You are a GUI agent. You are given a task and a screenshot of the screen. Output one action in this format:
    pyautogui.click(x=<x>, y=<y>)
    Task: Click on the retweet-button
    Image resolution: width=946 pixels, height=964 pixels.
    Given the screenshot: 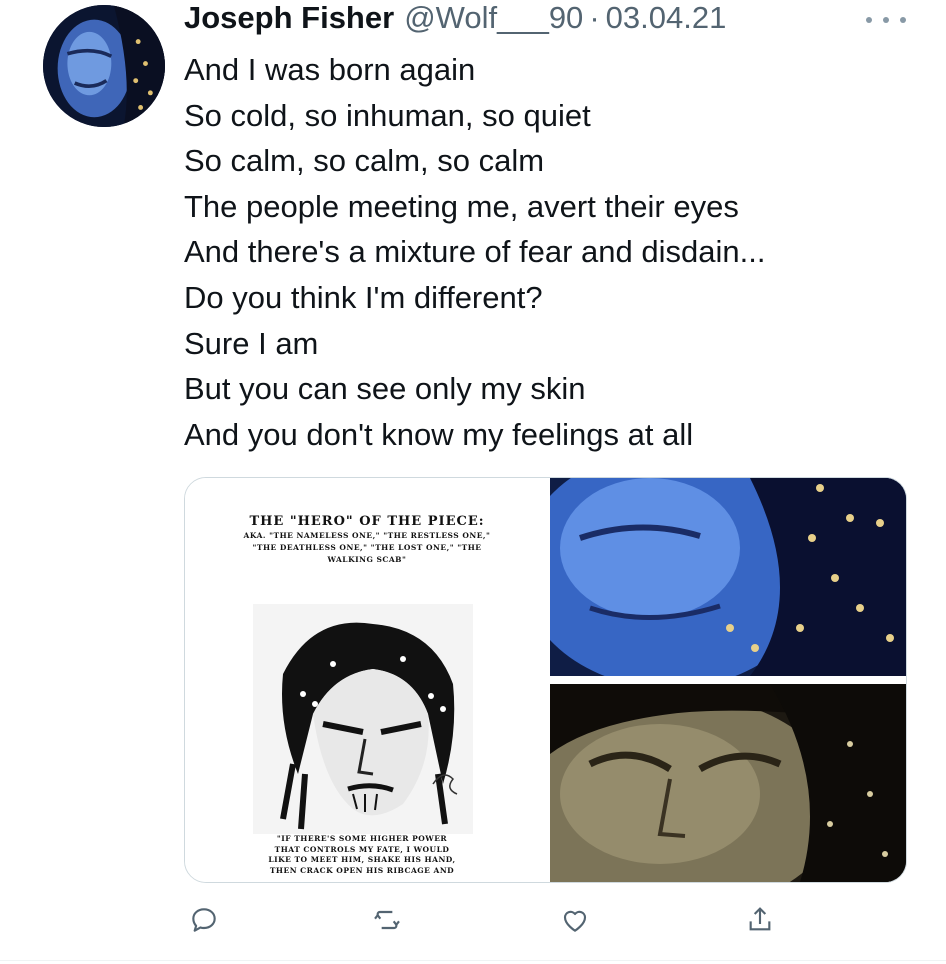 What is the action you would take?
    pyautogui.click(x=387, y=920)
    